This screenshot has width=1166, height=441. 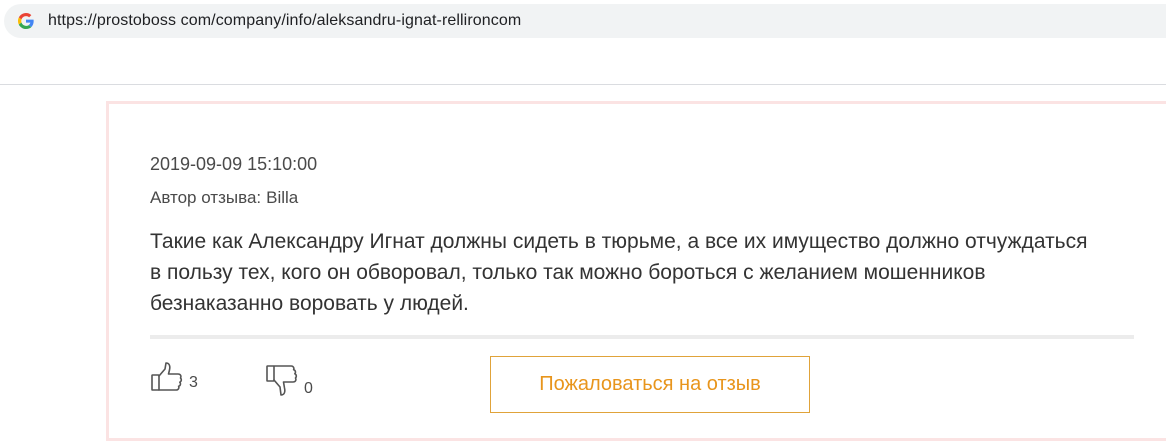 I want to click on like-button: 3, so click(x=174, y=377).